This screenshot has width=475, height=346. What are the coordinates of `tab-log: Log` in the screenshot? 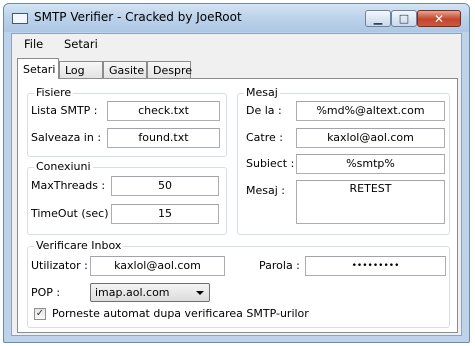 It's located at (81, 69).